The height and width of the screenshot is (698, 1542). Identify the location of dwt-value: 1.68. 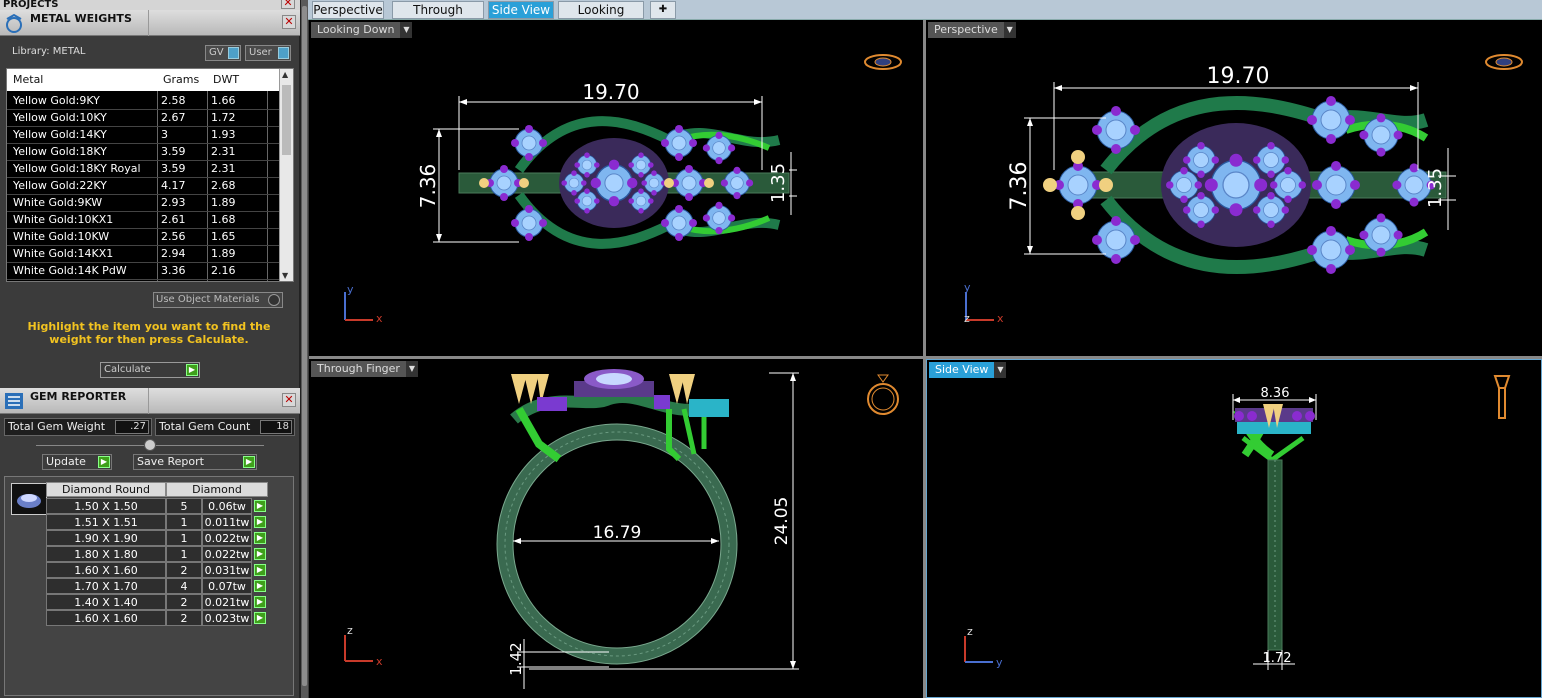
(223, 219).